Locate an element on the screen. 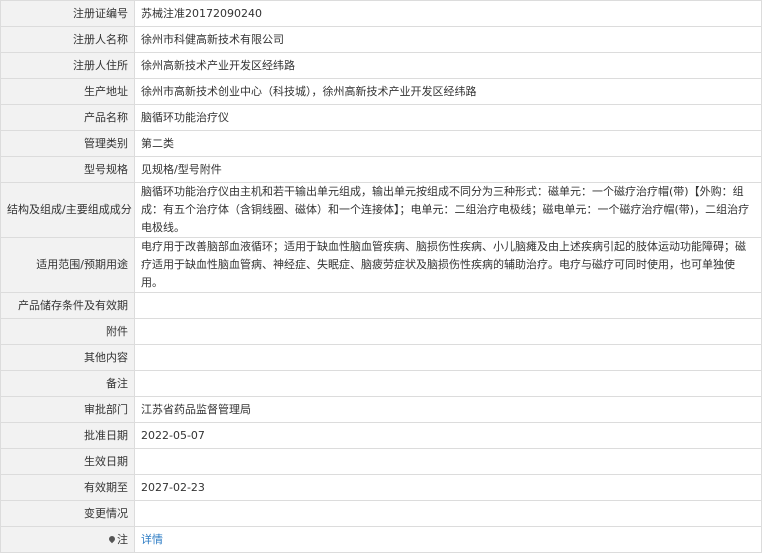 The height and width of the screenshot is (553, 762). note-label-cell: 注 is located at coordinates (67, 539).